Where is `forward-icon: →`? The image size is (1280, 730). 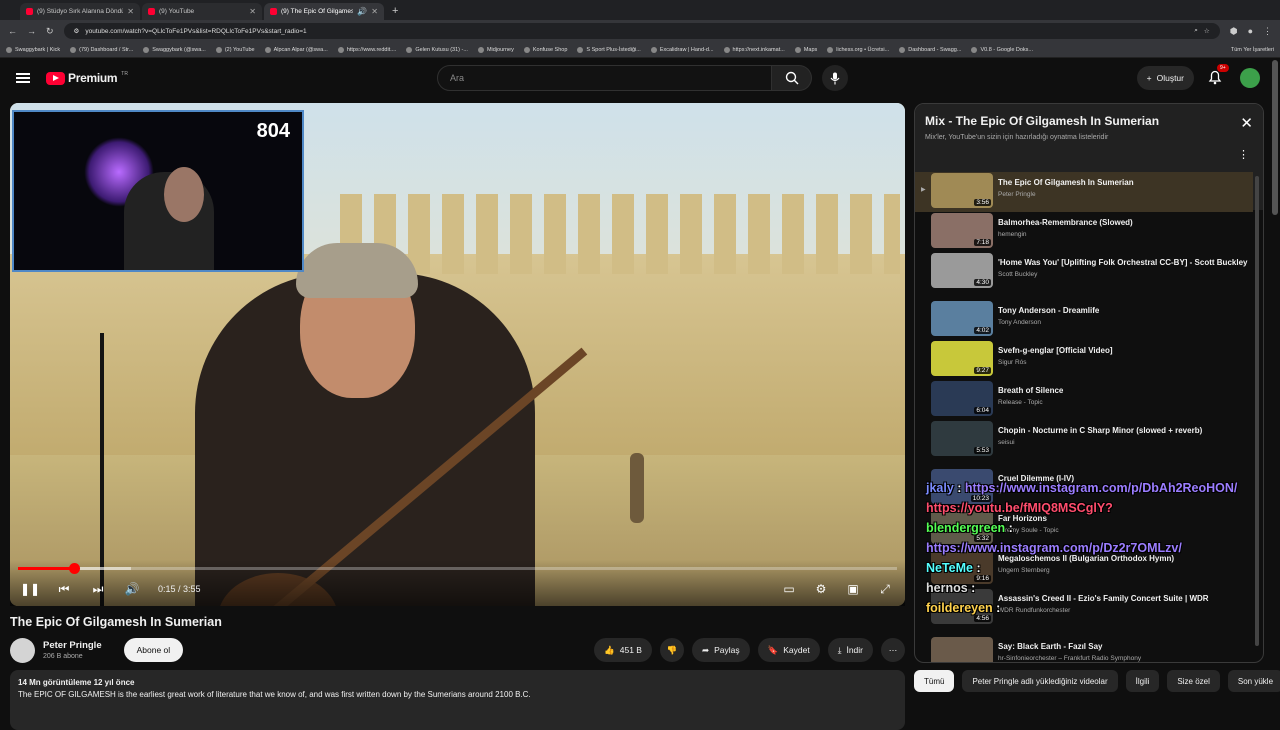
forward-icon: → is located at coordinates (31, 31).